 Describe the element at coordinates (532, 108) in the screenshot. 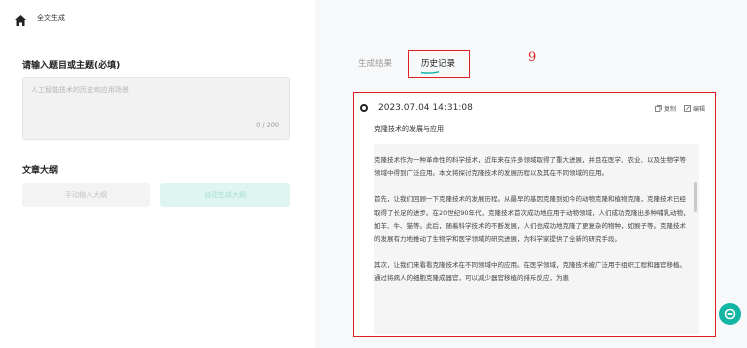

I see `record-header: 2023.07.04 14:31:08 复制 编辑` at that location.